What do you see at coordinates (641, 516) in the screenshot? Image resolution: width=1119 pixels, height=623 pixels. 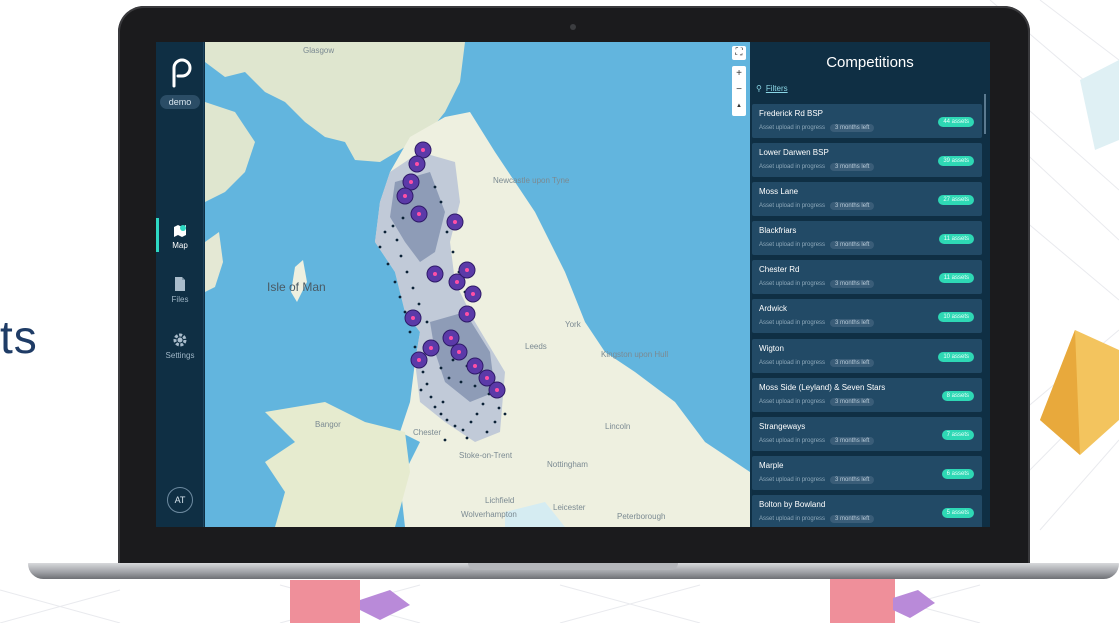 I see `map-label-peterborough: Peterborough` at bounding box center [641, 516].